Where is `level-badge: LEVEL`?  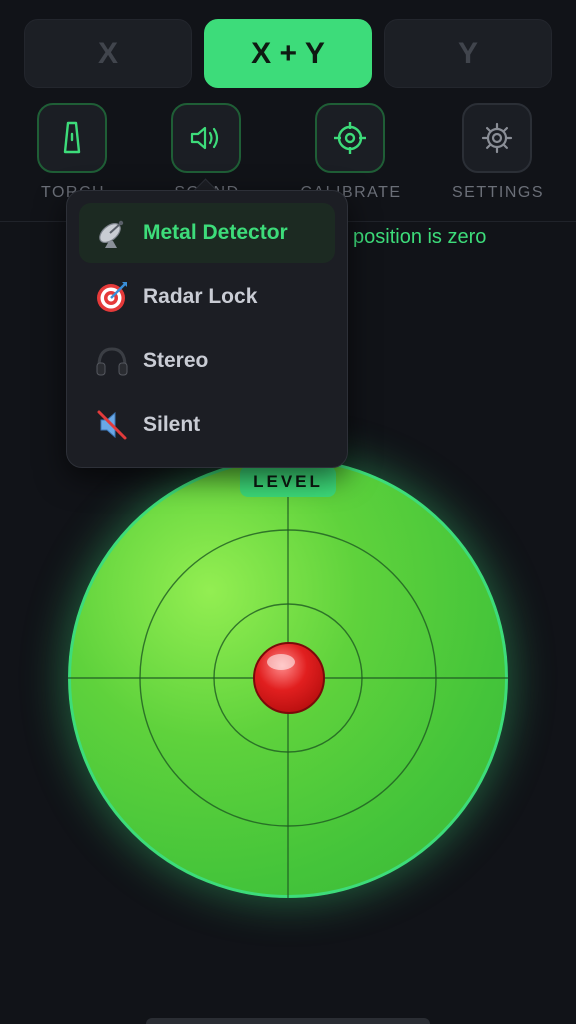 level-badge: LEVEL is located at coordinates (288, 481).